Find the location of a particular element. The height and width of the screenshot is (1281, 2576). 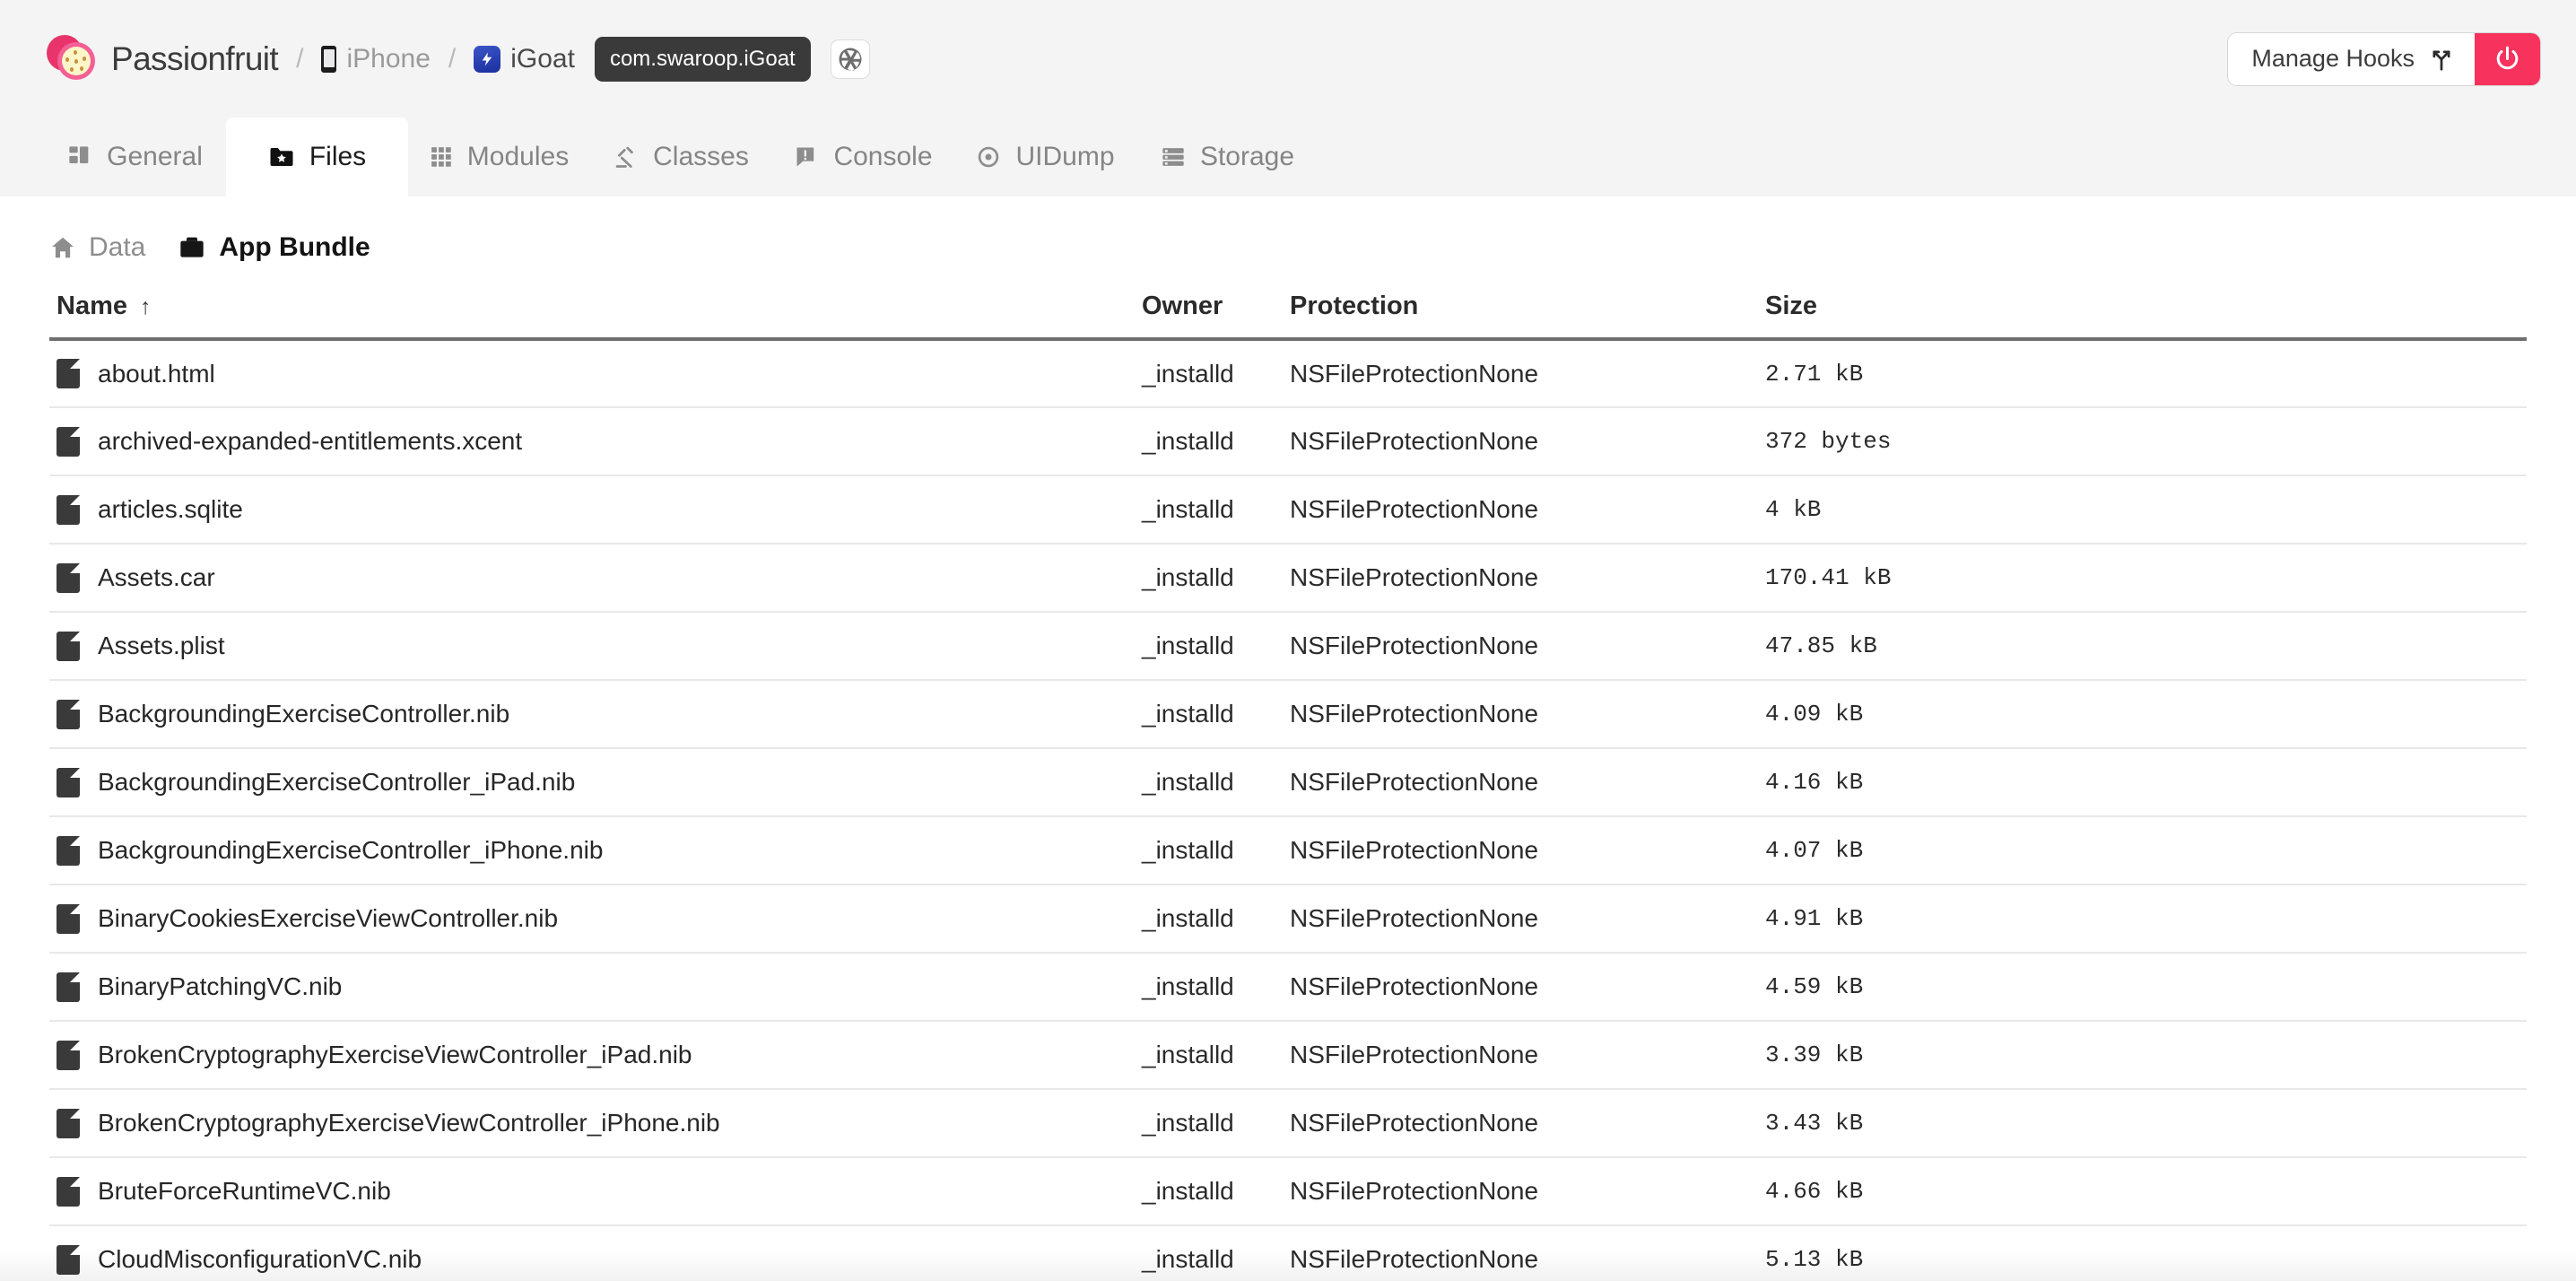

tab-label: Classes is located at coordinates (701, 156).